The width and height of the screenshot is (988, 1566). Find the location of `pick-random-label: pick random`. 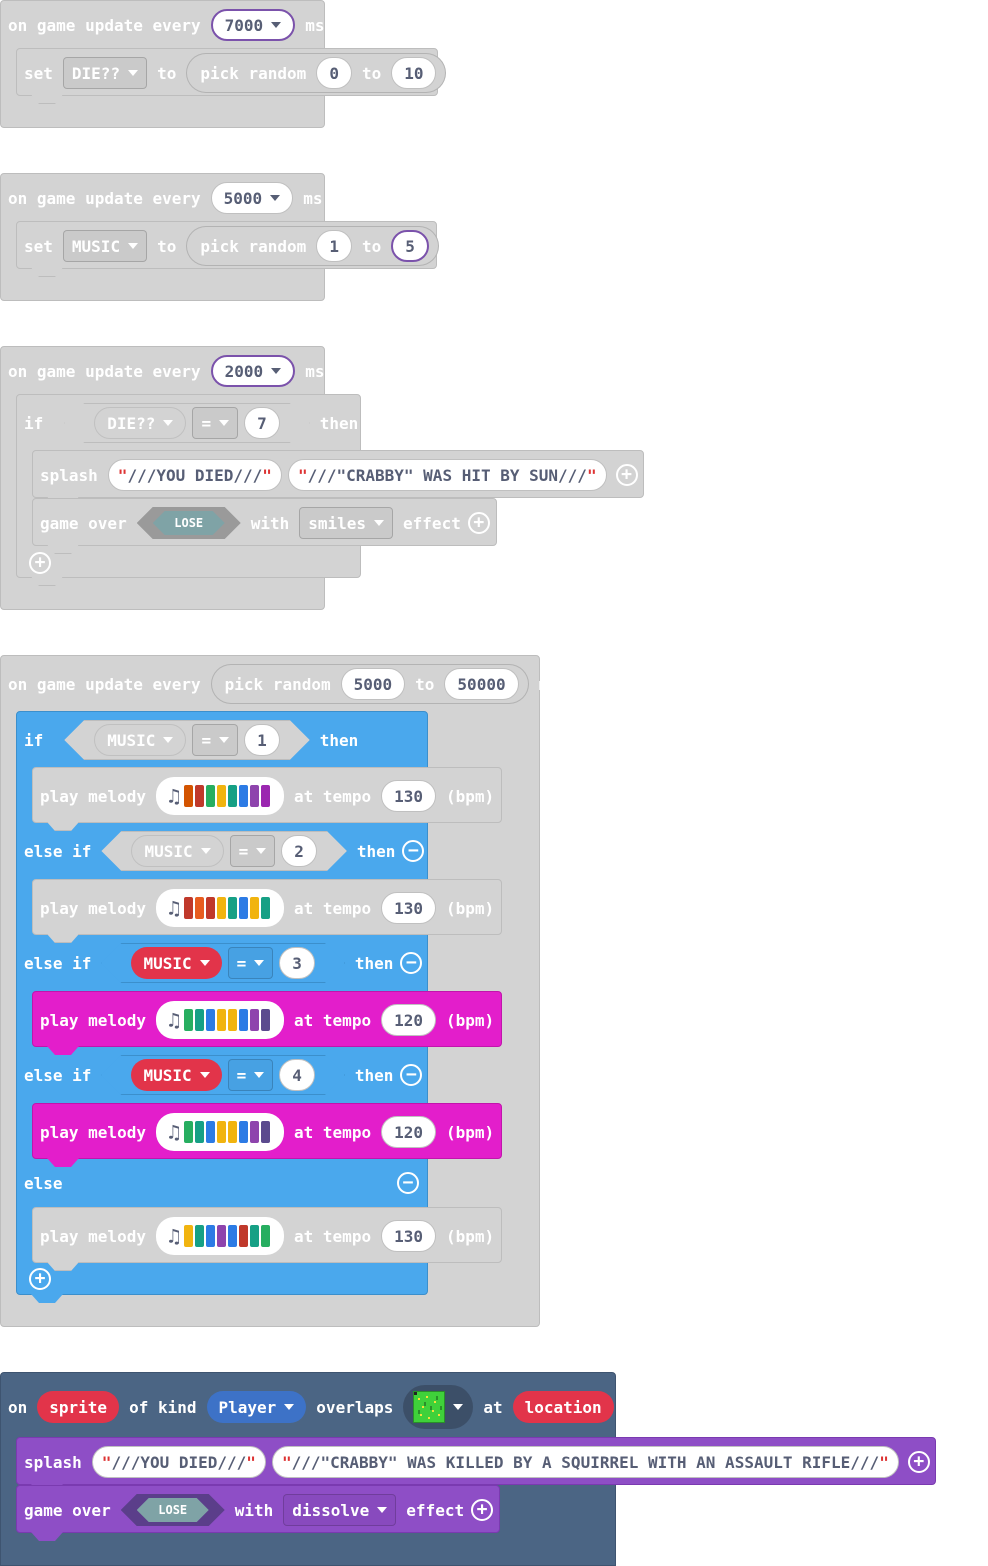

pick-random-label: pick random is located at coordinates (253, 246).